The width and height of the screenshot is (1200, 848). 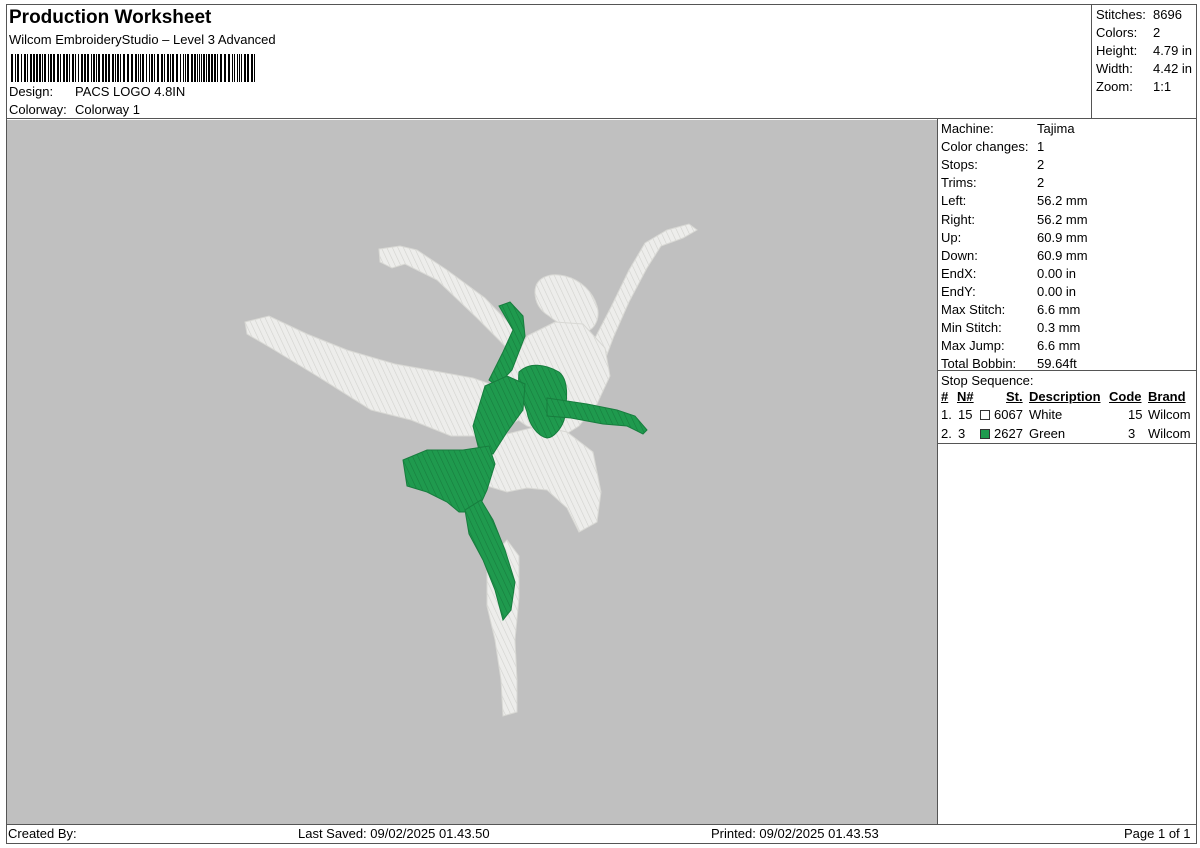 I want to click on machine-info-label: Down:, so click(x=959, y=255).